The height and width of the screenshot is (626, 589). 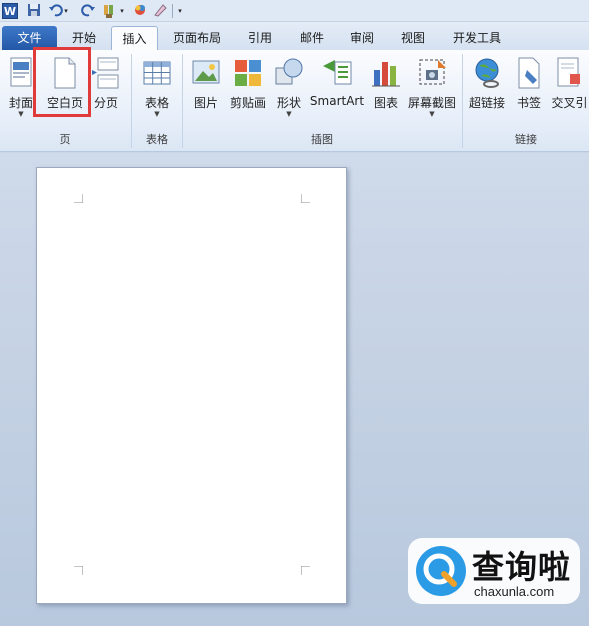 What do you see at coordinates (514, 591) in the screenshot?
I see `watermark-url: chaxunla.com` at bounding box center [514, 591].